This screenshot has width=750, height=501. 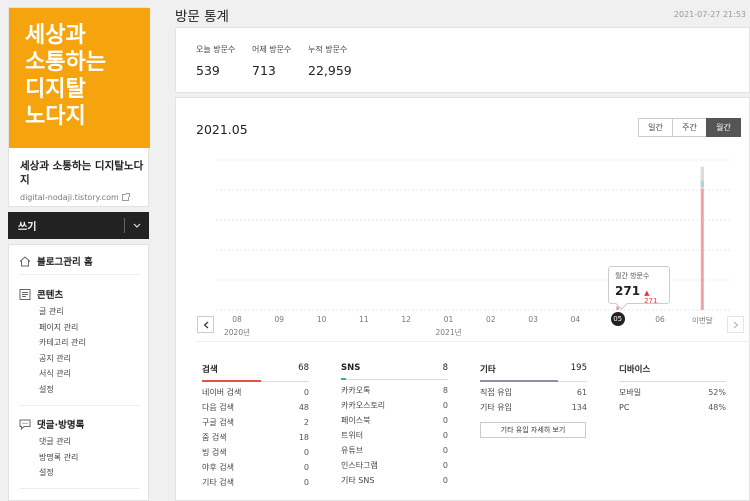 What do you see at coordinates (449, 319) in the screenshot?
I see `x-tick-label: 01` at bounding box center [449, 319].